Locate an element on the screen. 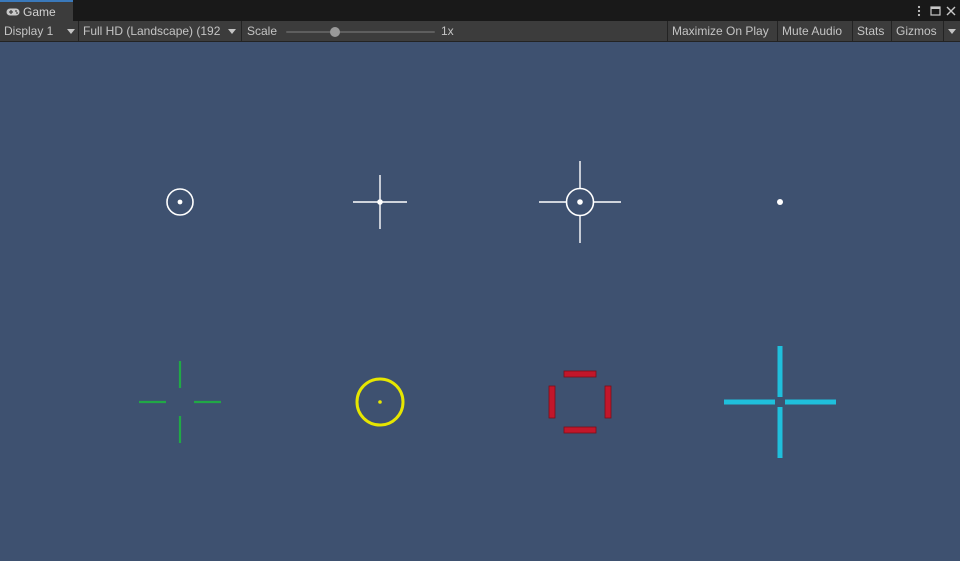 The width and height of the screenshot is (960, 561). gizmos-toggle: Gizmos is located at coordinates (917, 31).